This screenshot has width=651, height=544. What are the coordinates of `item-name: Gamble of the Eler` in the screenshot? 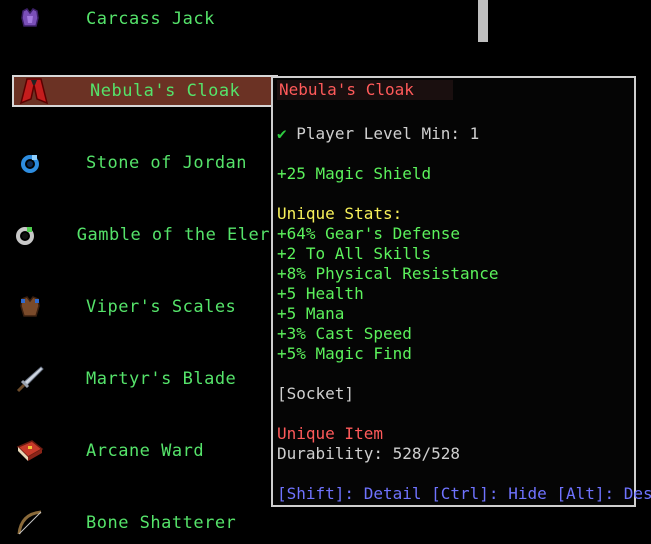 It's located at (173, 235).